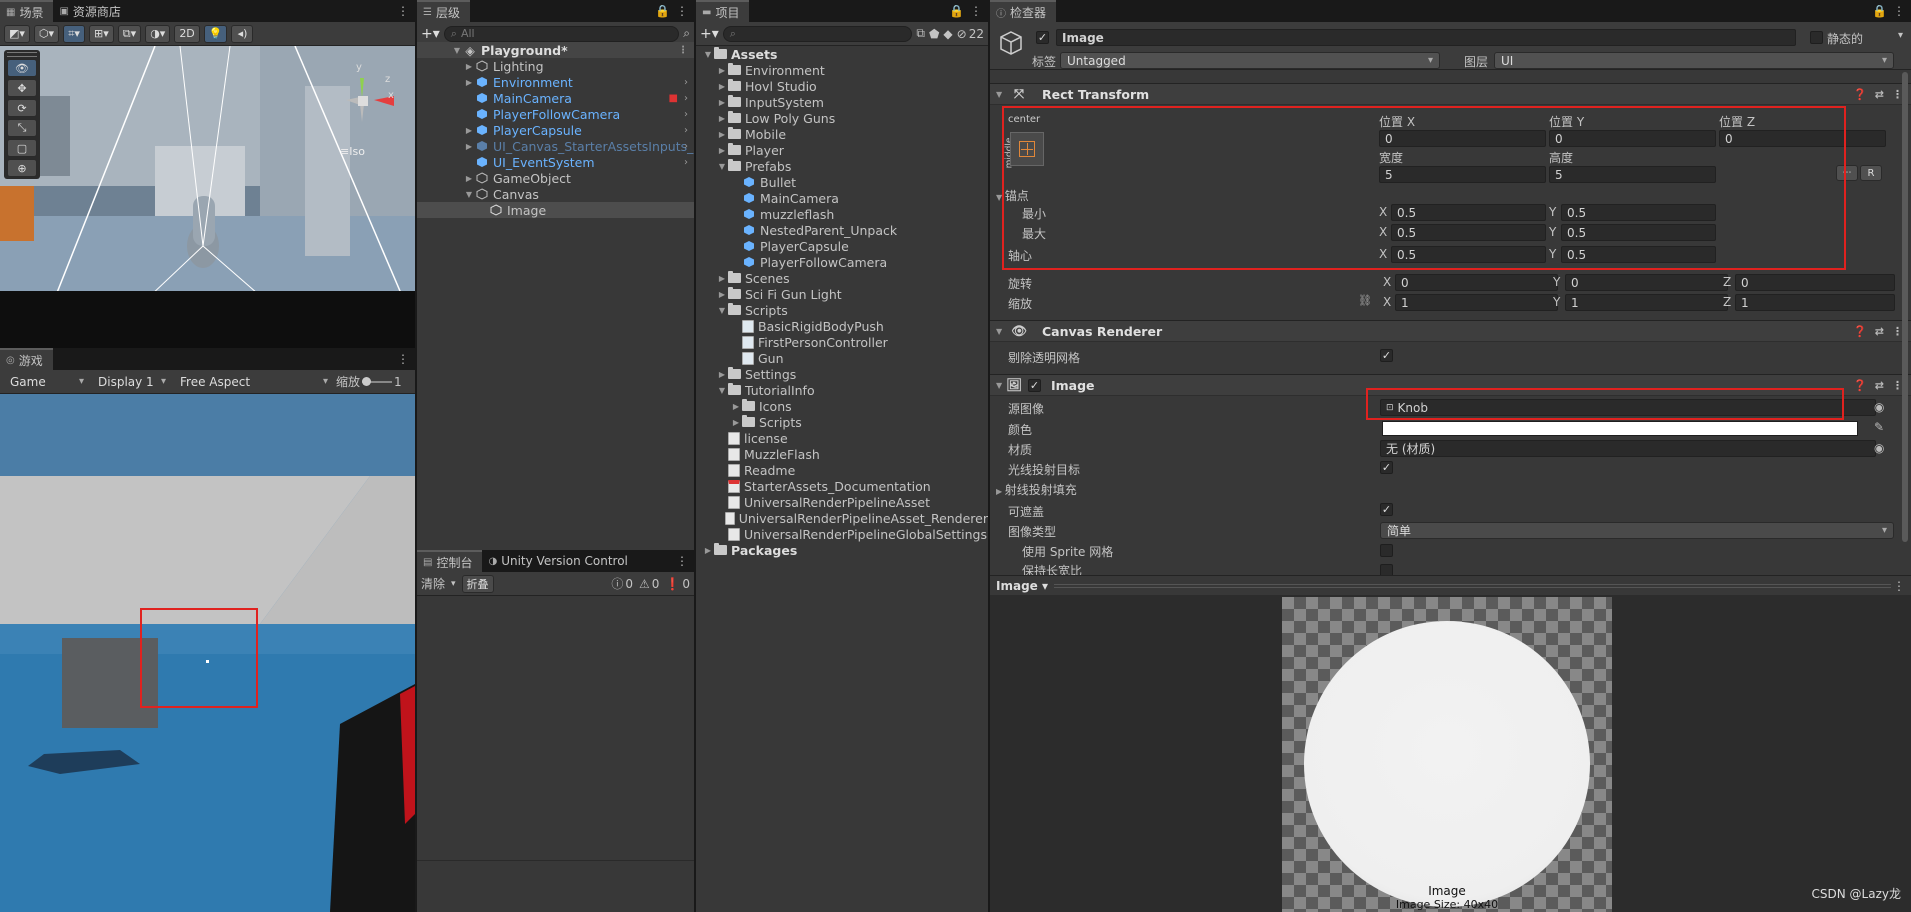  What do you see at coordinates (842, 214) in the screenshot?
I see `project-item: muzzleflash` at bounding box center [842, 214].